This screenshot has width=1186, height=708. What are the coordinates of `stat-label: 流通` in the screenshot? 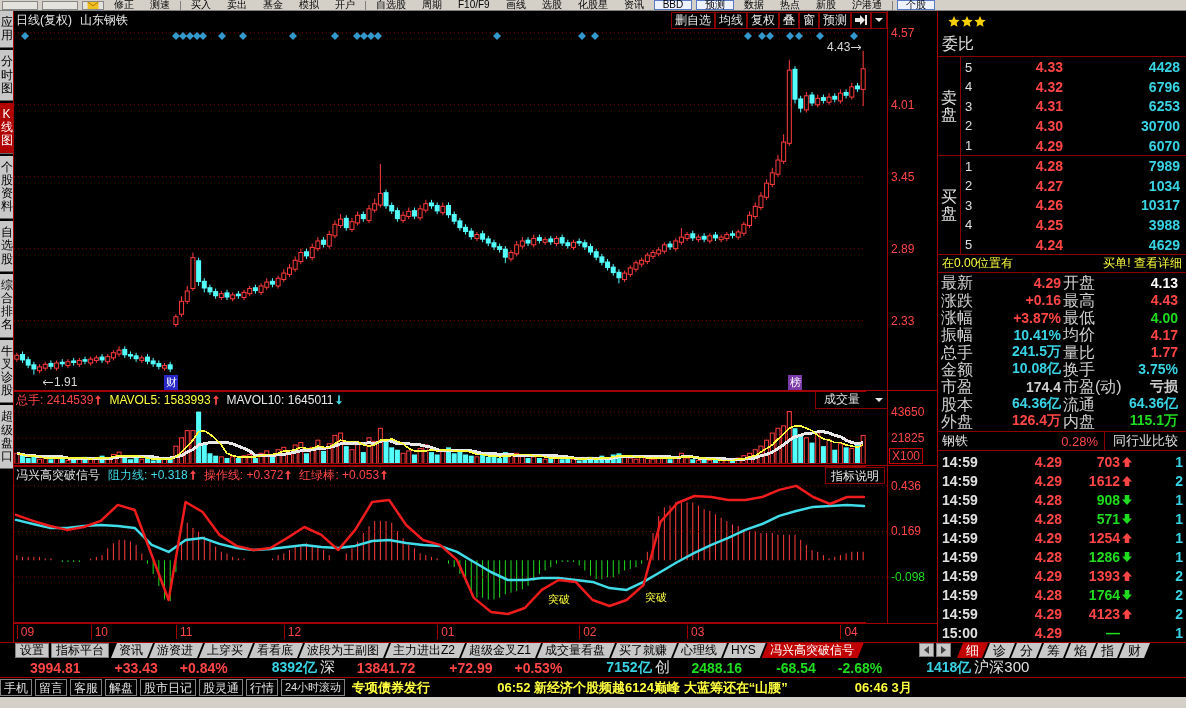 It's located at (1079, 404).